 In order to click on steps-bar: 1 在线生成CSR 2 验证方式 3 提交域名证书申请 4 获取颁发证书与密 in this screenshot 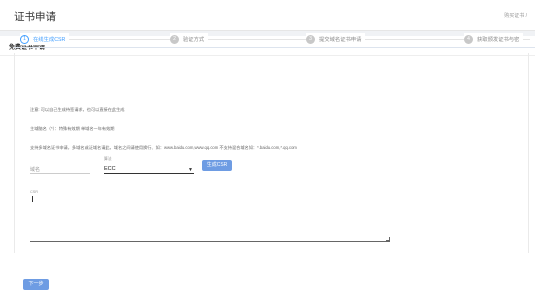, I will do `click(274, 40)`.